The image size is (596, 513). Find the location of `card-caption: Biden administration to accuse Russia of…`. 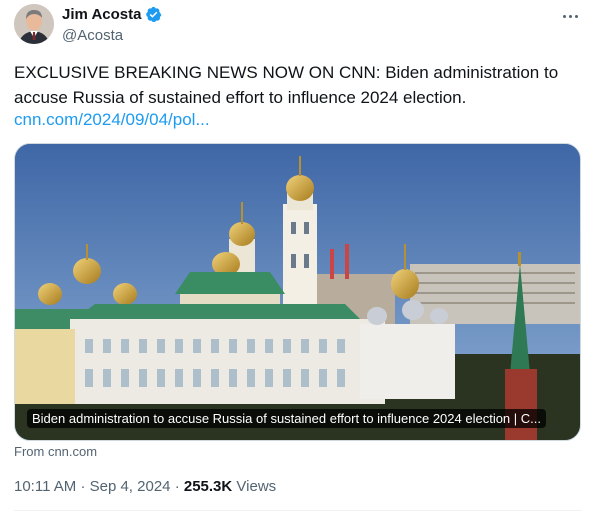

card-caption: Biden administration to accuse Russia of… is located at coordinates (286, 418).